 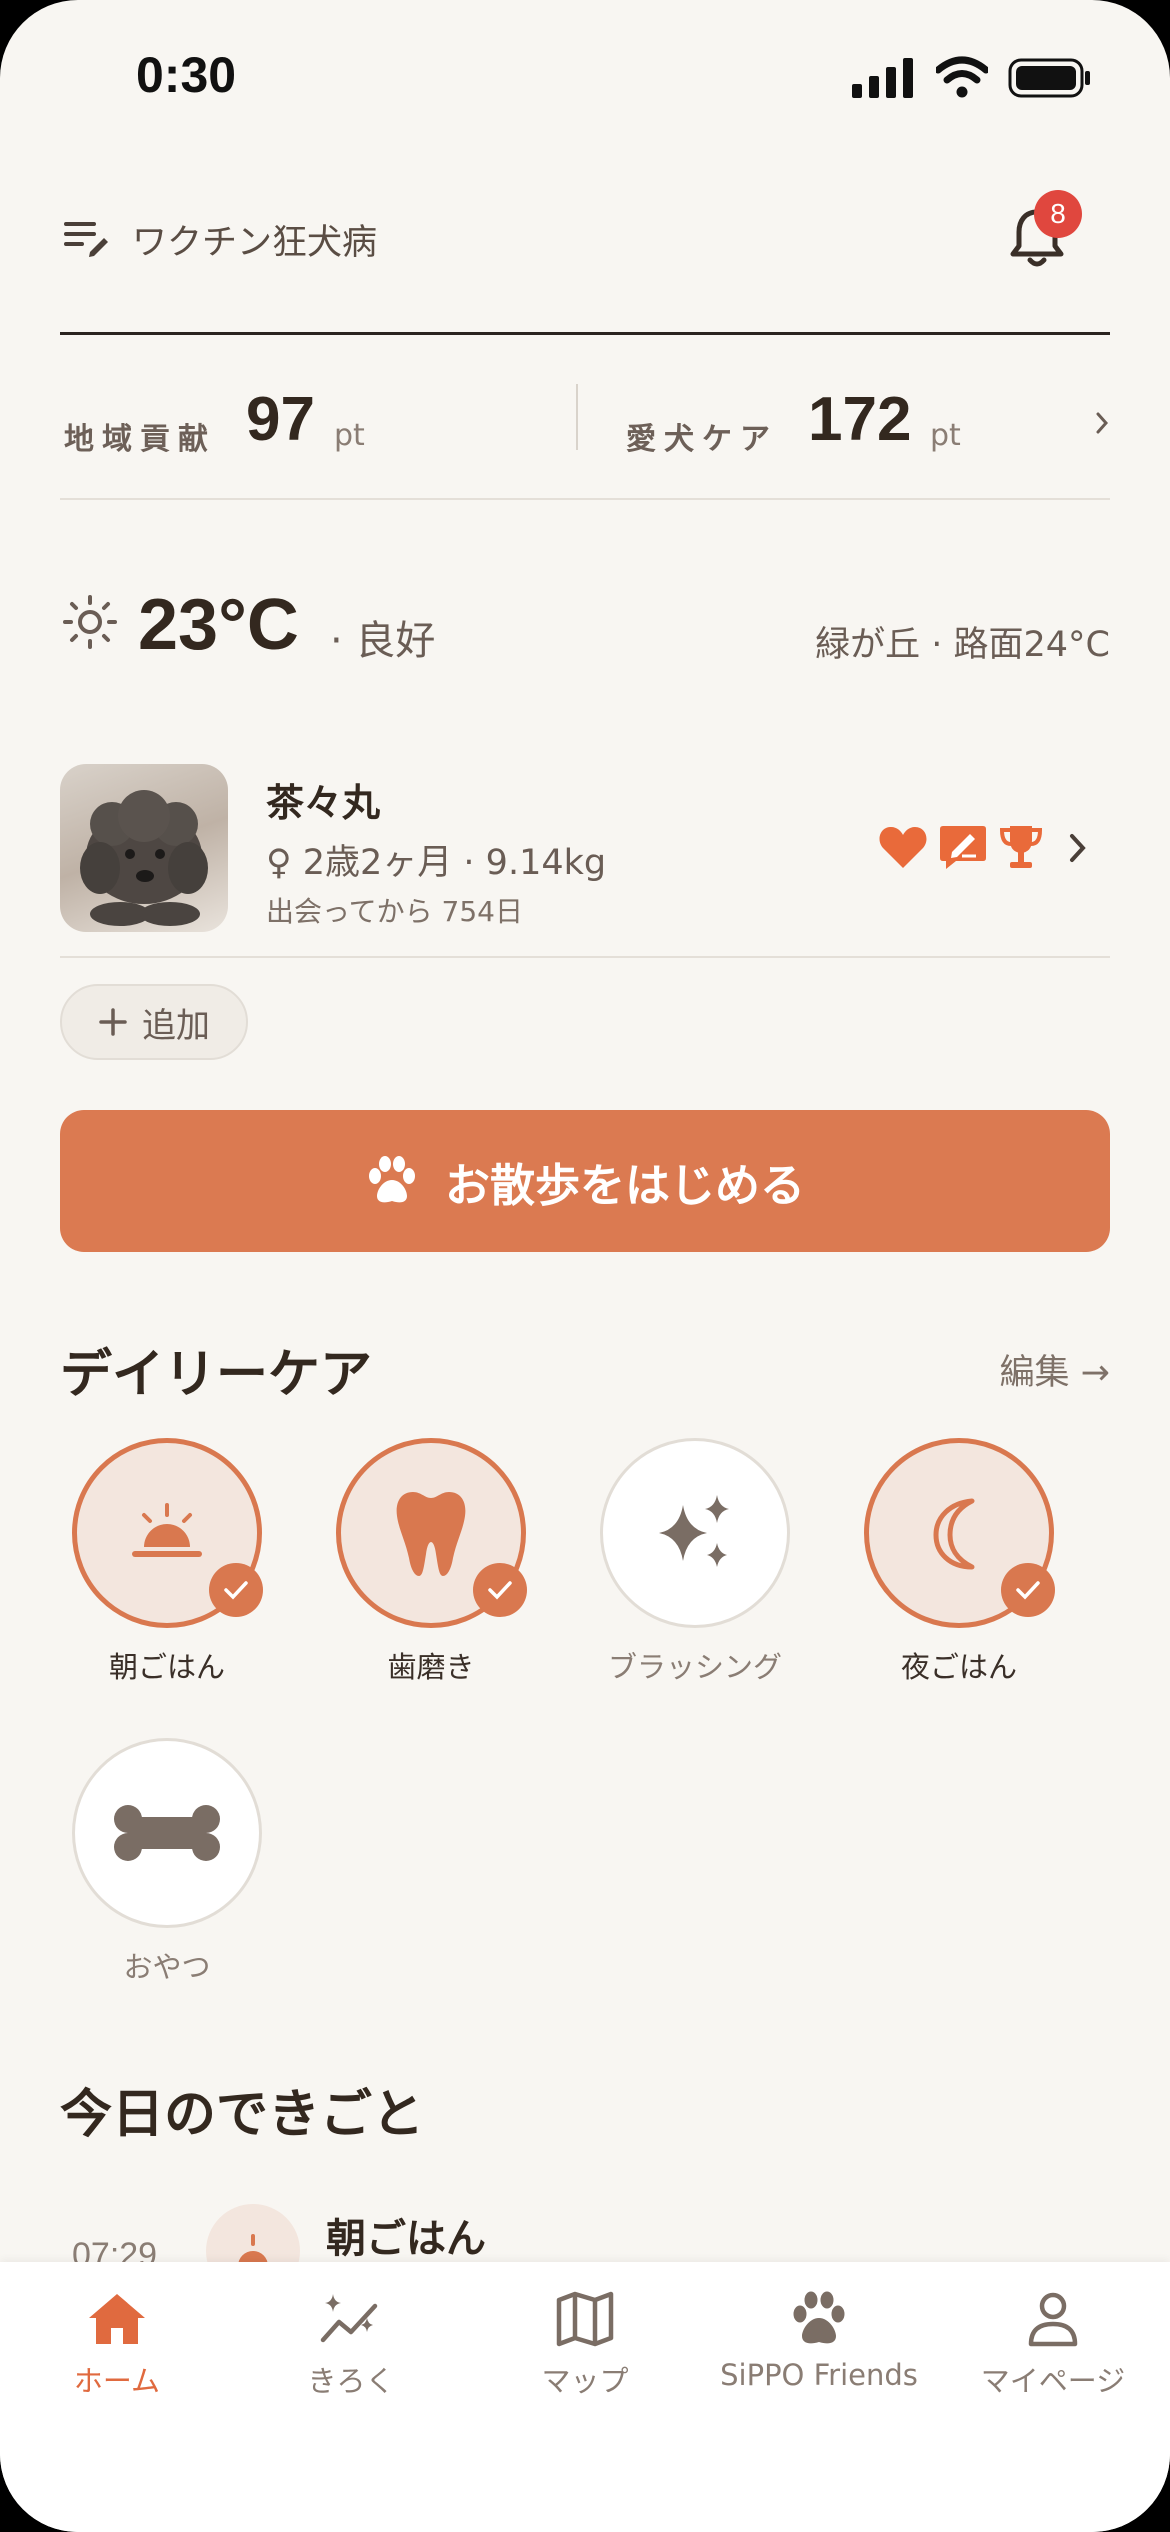 I want to click on walk-condition: · 良好, so click(x=383, y=641).